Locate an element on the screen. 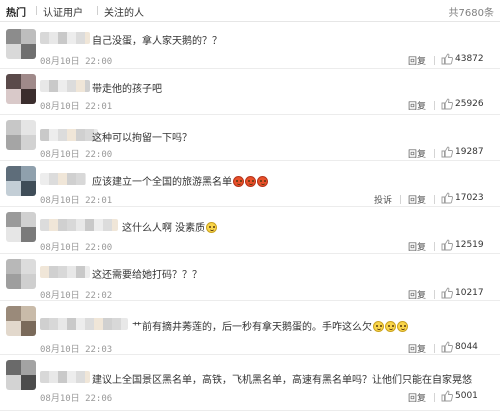 The width and height of the screenshot is (500, 413). tab-divider is located at coordinates (36, 10).